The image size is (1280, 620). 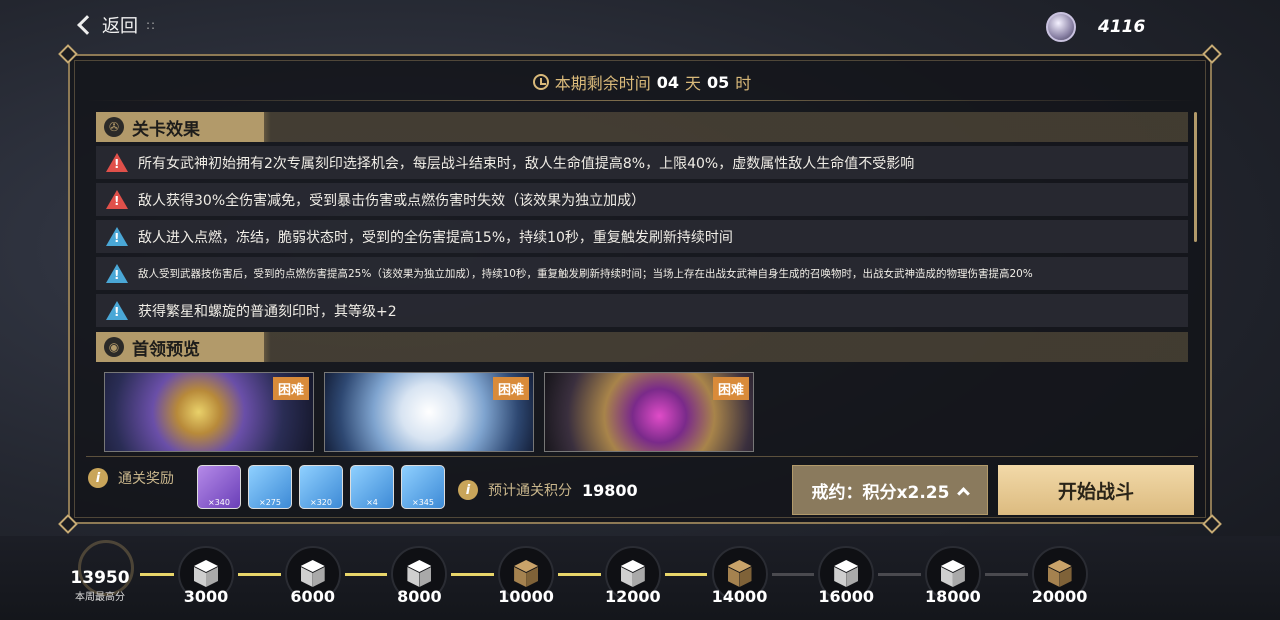 I want to click on rewards-label: 通关奖励, so click(x=146, y=479).